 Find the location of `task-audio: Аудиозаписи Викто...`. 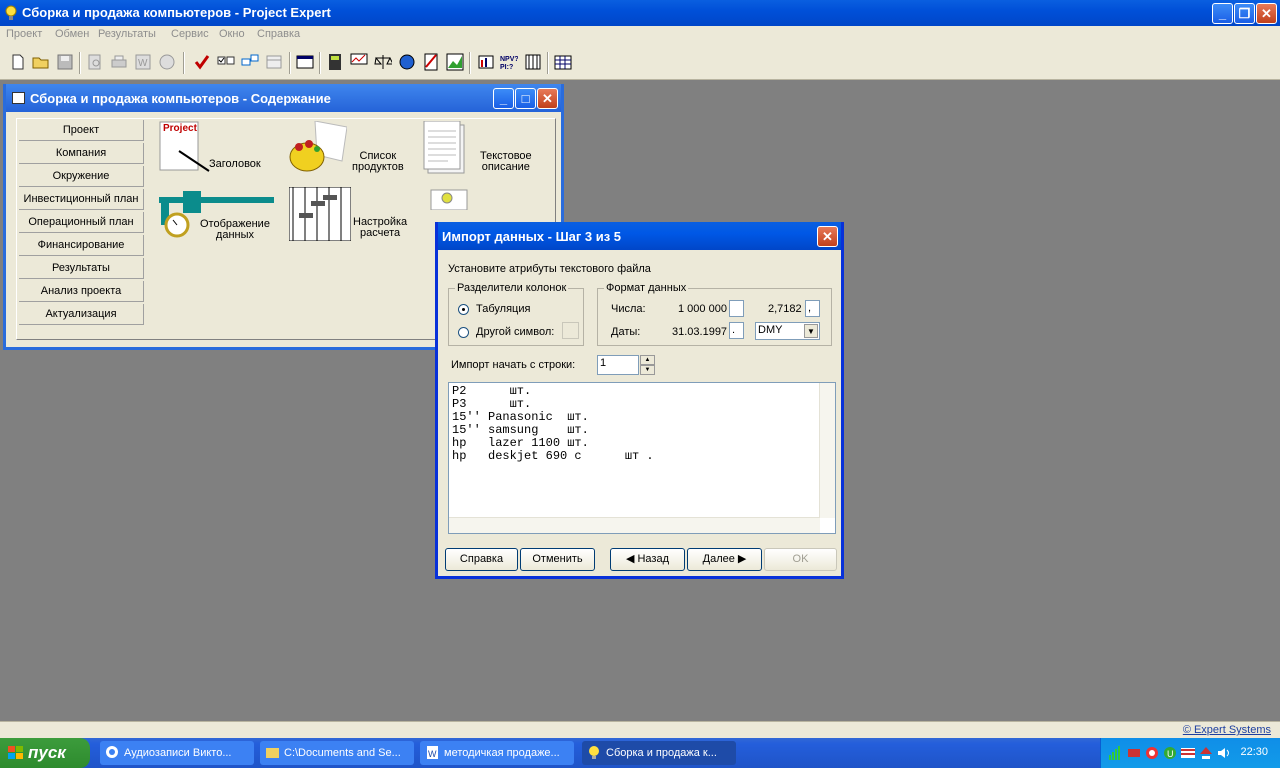

task-audio: Аудиозаписи Викто... is located at coordinates (177, 753).